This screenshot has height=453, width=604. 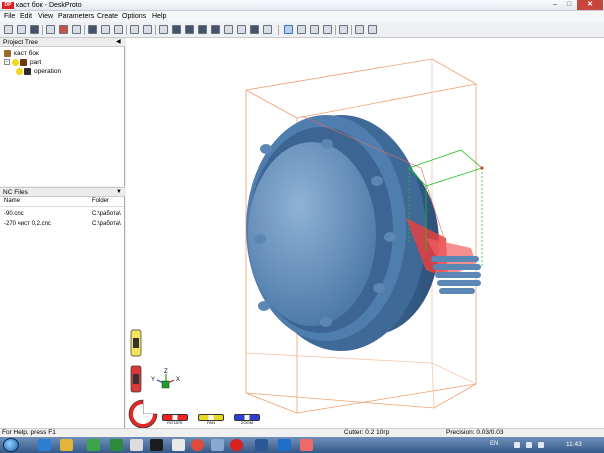 What do you see at coordinates (555, 5) in the screenshot?
I see `minimize-button: –` at bounding box center [555, 5].